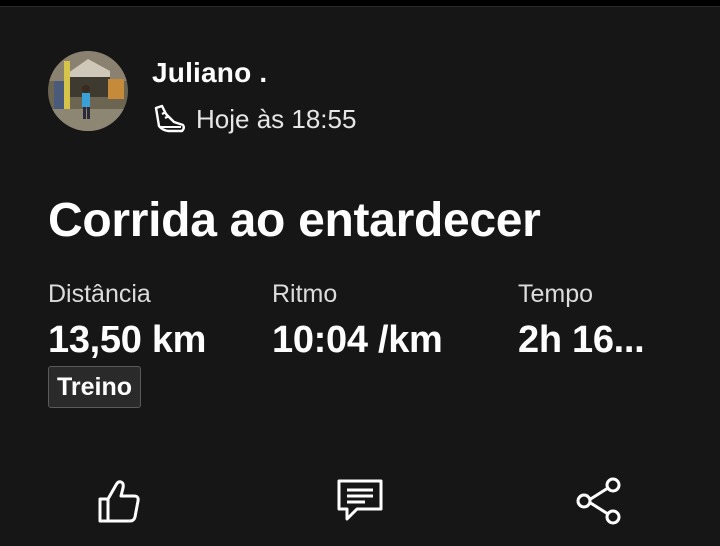 This screenshot has width=720, height=546. I want to click on stat-pace: Ritmo 10:04 /km, so click(357, 319).